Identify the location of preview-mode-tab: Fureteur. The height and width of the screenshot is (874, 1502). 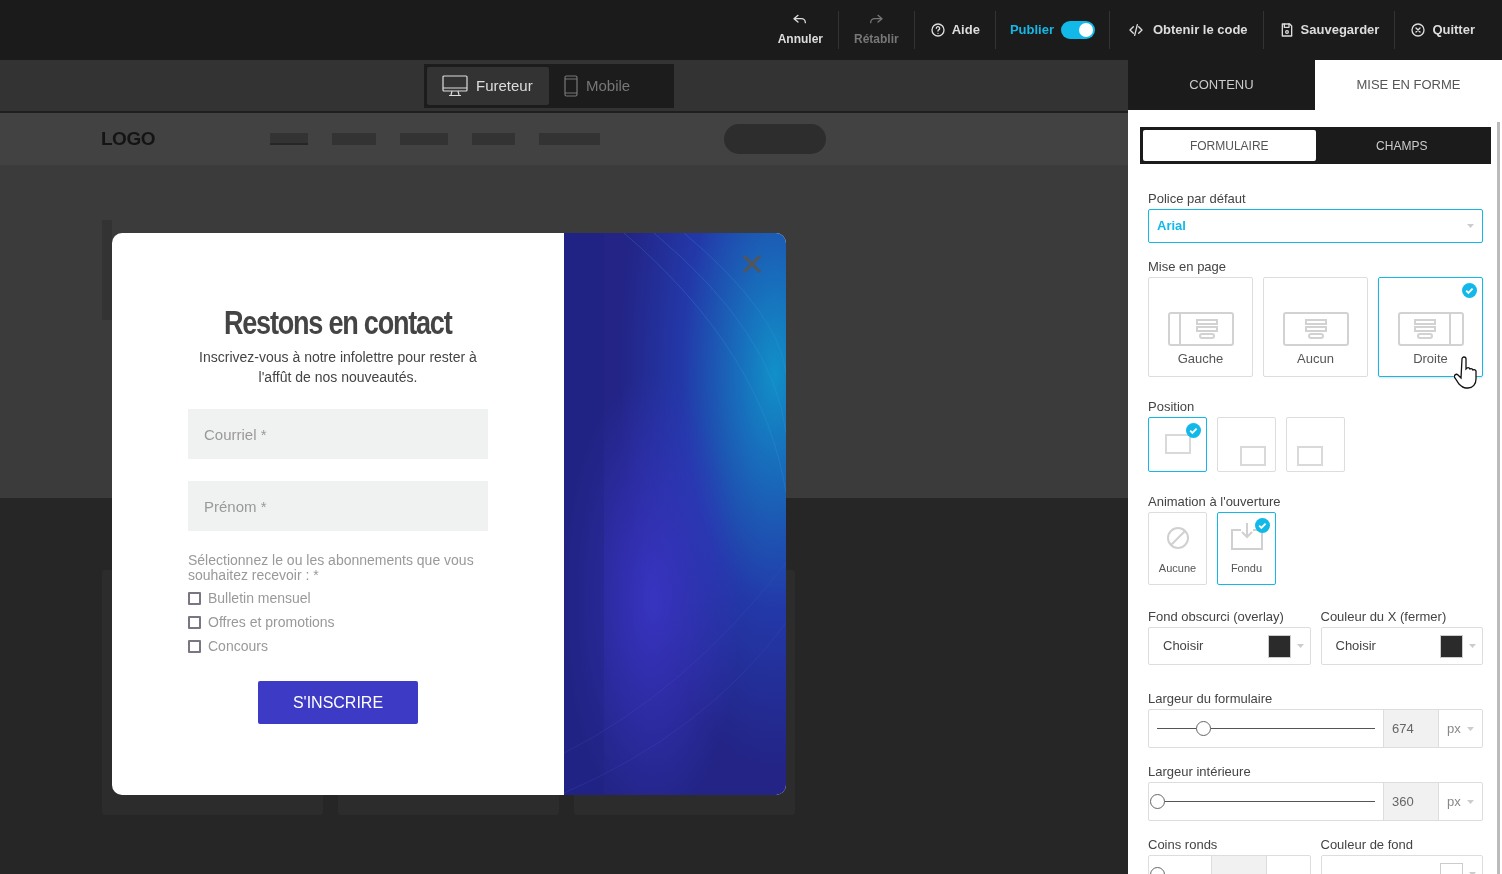
(488, 86).